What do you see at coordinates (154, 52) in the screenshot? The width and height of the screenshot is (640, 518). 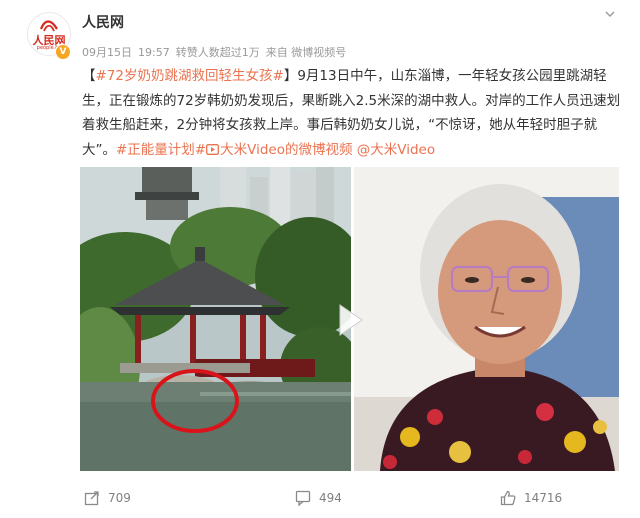 I see `post-time: 19:57` at bounding box center [154, 52].